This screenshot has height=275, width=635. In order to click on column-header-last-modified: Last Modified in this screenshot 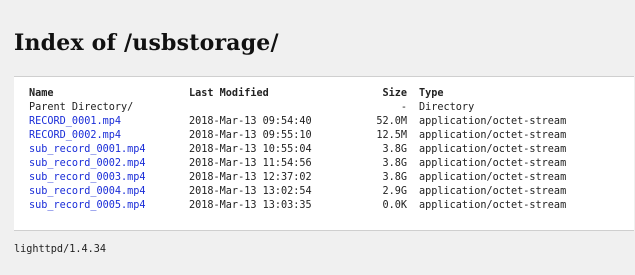, I will do `click(269, 94)`.